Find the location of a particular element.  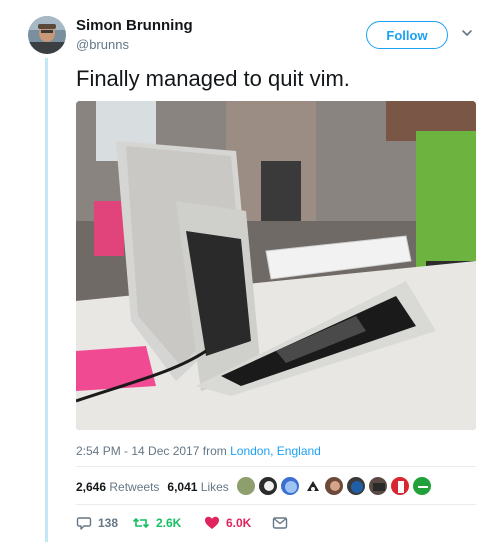

tweet-location-link: London, England is located at coordinates (275, 451).